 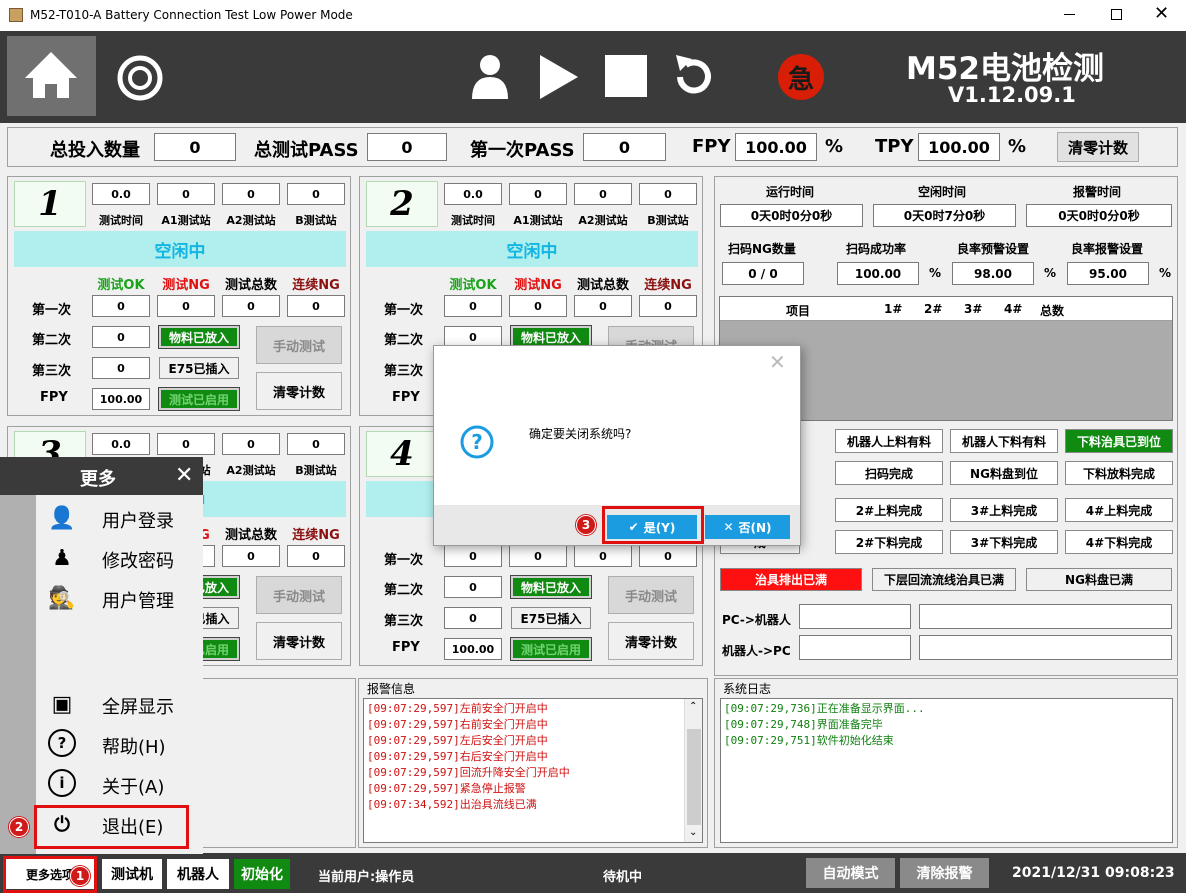 I want to click on alarm-log-line: [09:07:29,597]右后安全门开启中, so click(x=457, y=756).